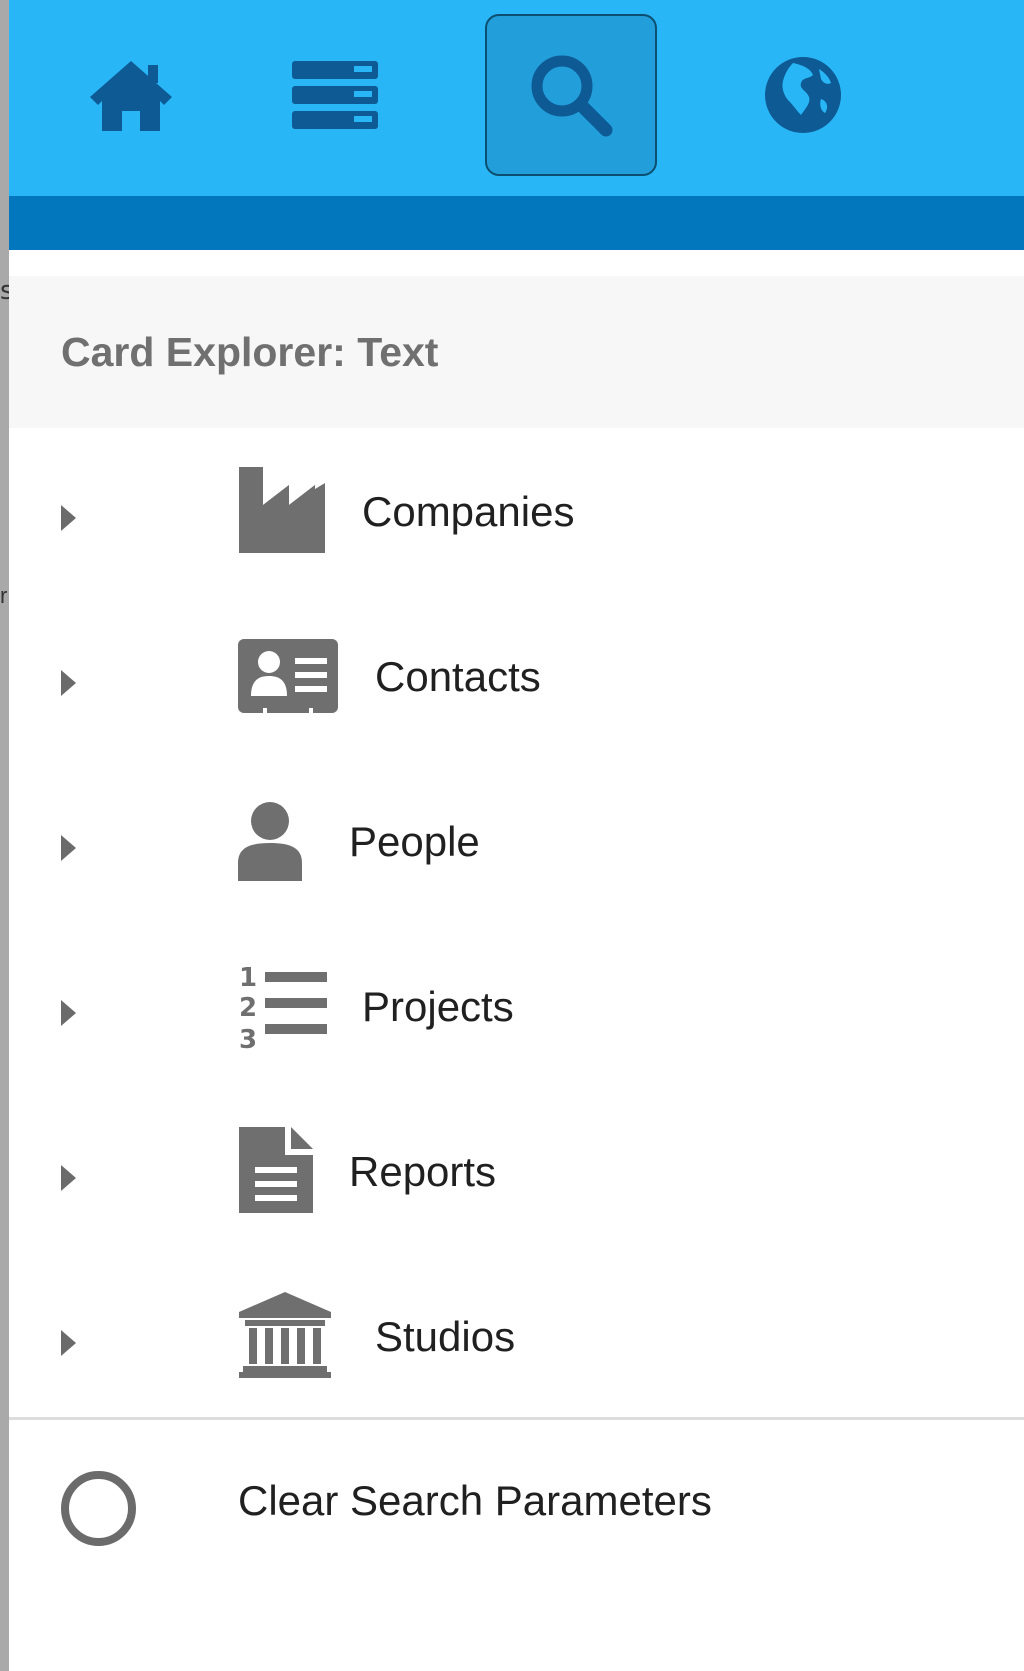  Describe the element at coordinates (423, 1171) in the screenshot. I see `list-item-label: Reports` at that location.